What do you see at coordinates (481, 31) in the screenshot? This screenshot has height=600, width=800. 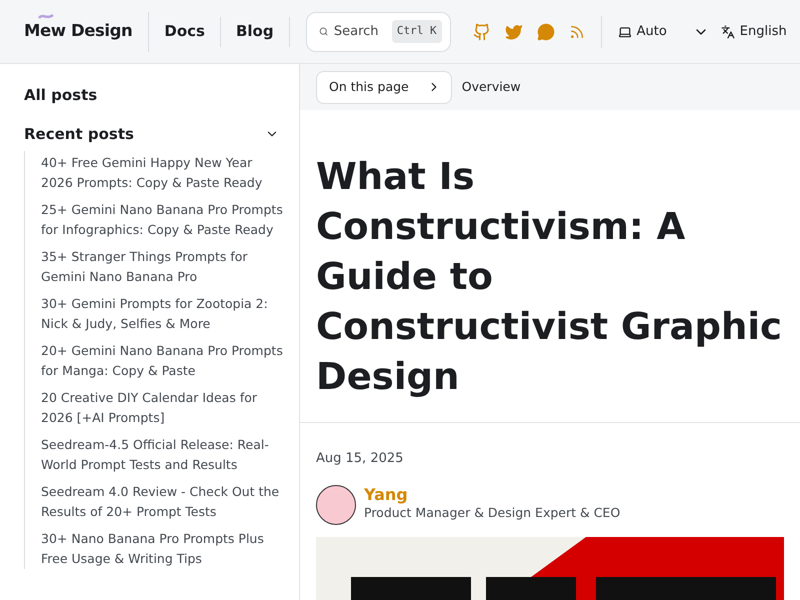 I see `github-icon` at bounding box center [481, 31].